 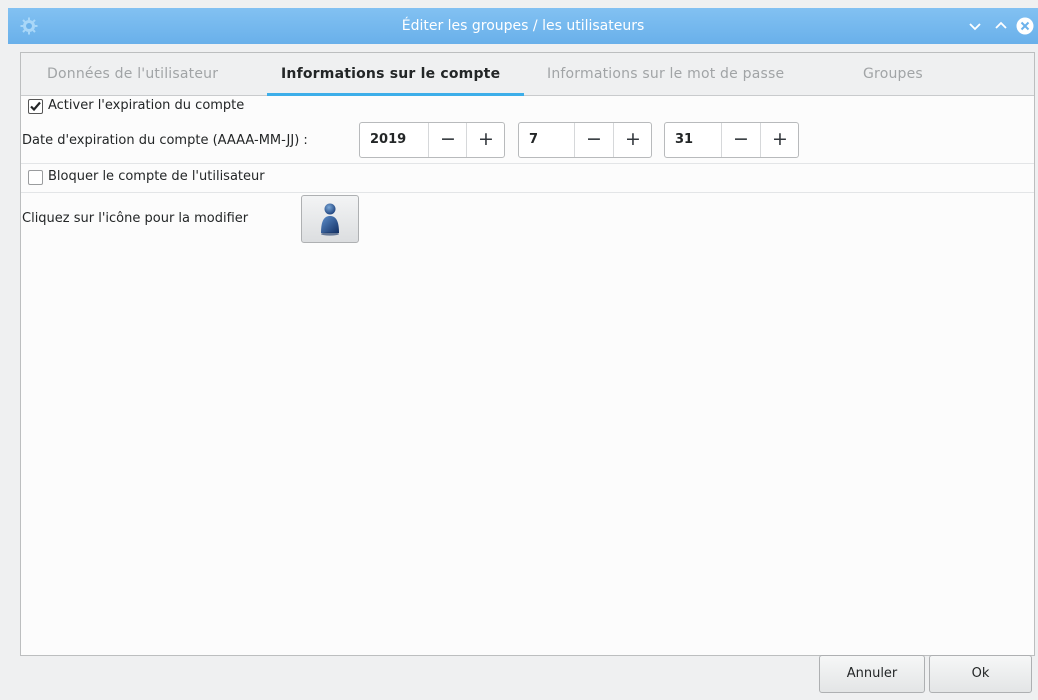 I want to click on checkmark-icon, so click(x=35, y=106).